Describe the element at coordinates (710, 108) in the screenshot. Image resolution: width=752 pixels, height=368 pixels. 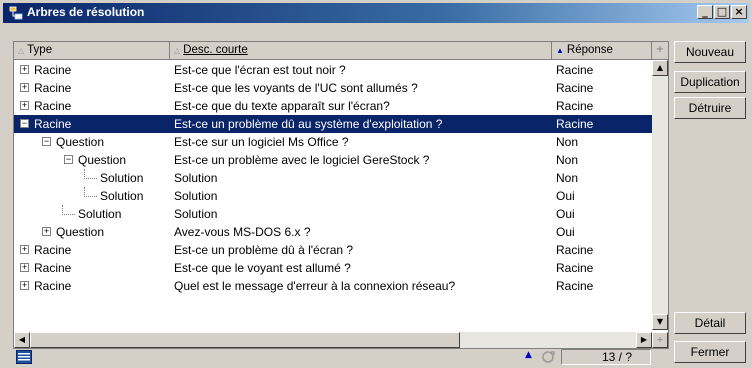
I see `delete-button: Détruire` at that location.